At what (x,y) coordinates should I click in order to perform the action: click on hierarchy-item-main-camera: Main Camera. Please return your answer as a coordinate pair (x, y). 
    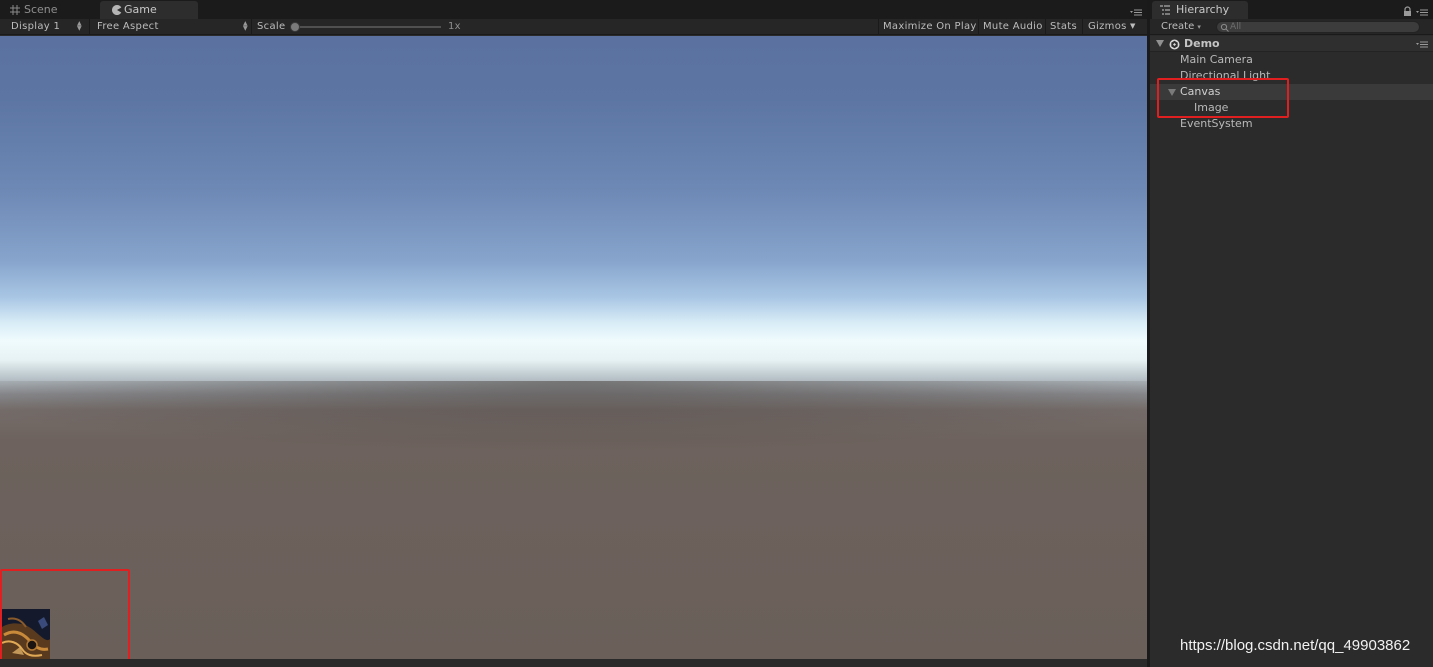
    Looking at the image, I should click on (1291, 60).